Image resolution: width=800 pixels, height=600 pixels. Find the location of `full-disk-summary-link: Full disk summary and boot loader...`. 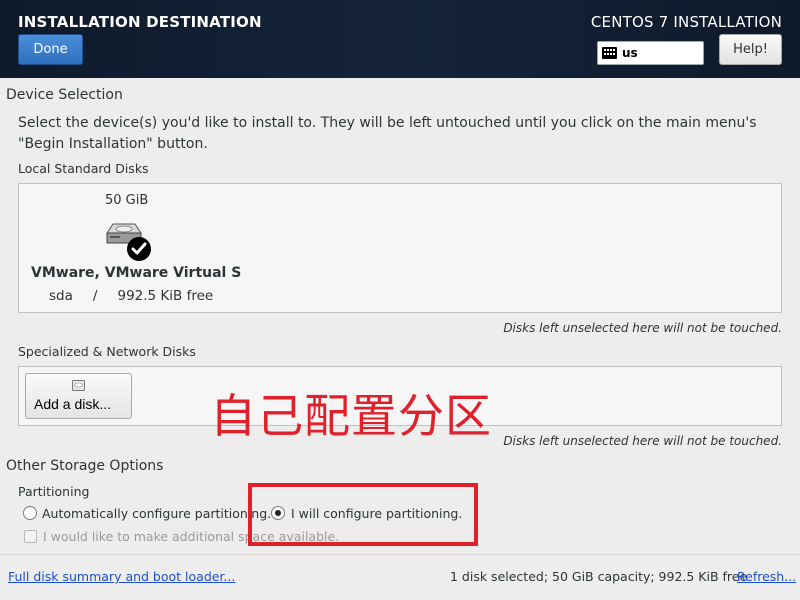

full-disk-summary-link: Full disk summary and boot loader... is located at coordinates (121, 576).